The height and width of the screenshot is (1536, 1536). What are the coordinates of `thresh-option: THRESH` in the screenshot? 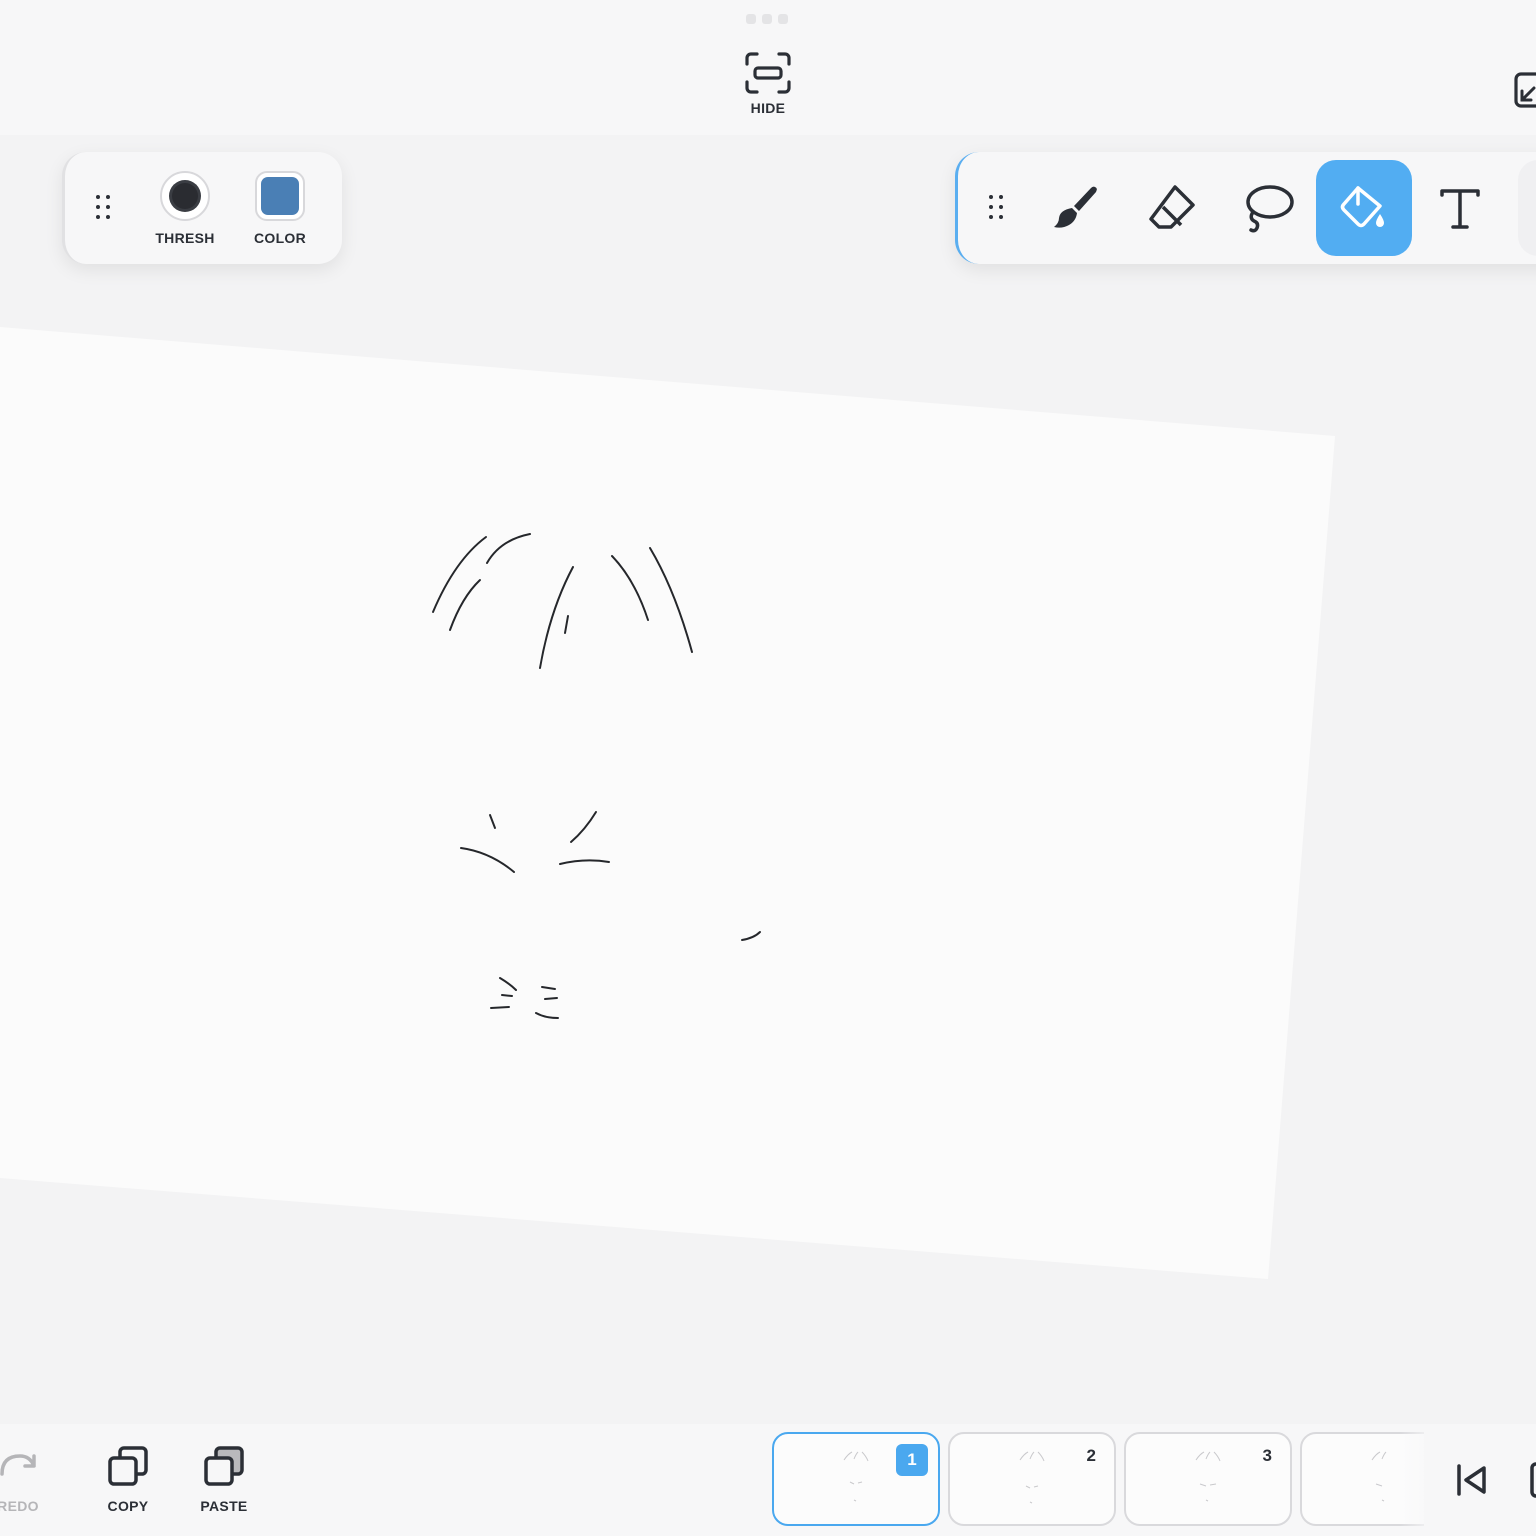 It's located at (185, 208).